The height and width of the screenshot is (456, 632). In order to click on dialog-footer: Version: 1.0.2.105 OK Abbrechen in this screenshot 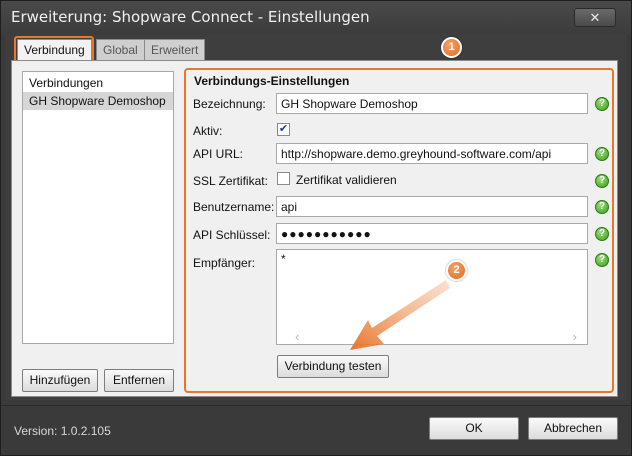, I will do `click(316, 430)`.